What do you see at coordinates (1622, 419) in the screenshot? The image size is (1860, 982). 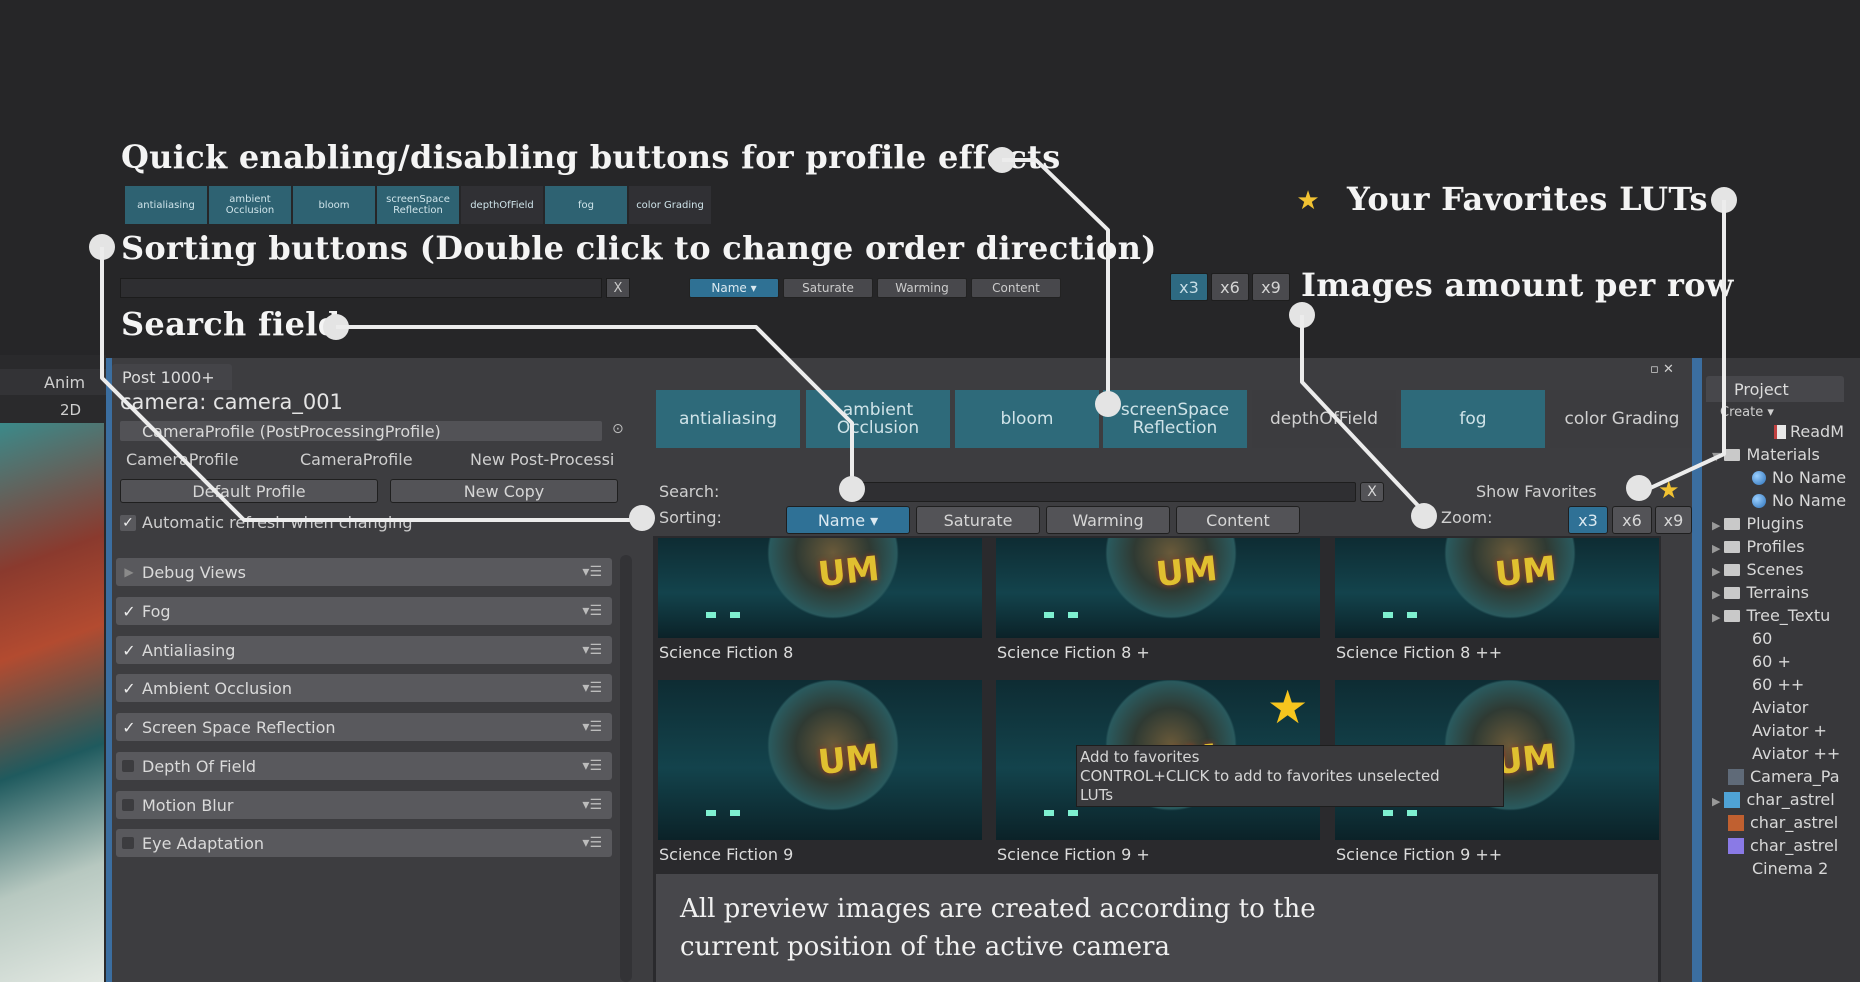 I see `toggle-color-grading: color Grading` at bounding box center [1622, 419].